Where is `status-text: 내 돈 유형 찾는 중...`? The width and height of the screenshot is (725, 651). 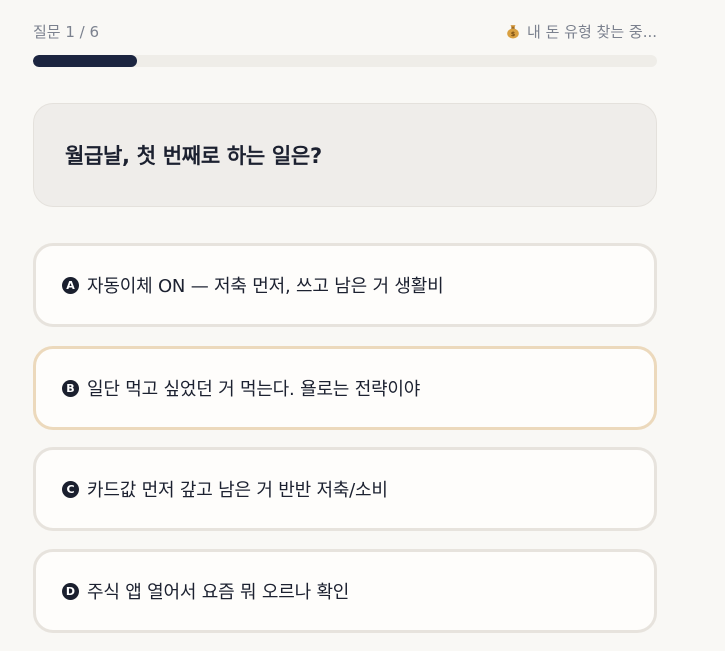 status-text: 내 돈 유형 찾는 중... is located at coordinates (592, 31).